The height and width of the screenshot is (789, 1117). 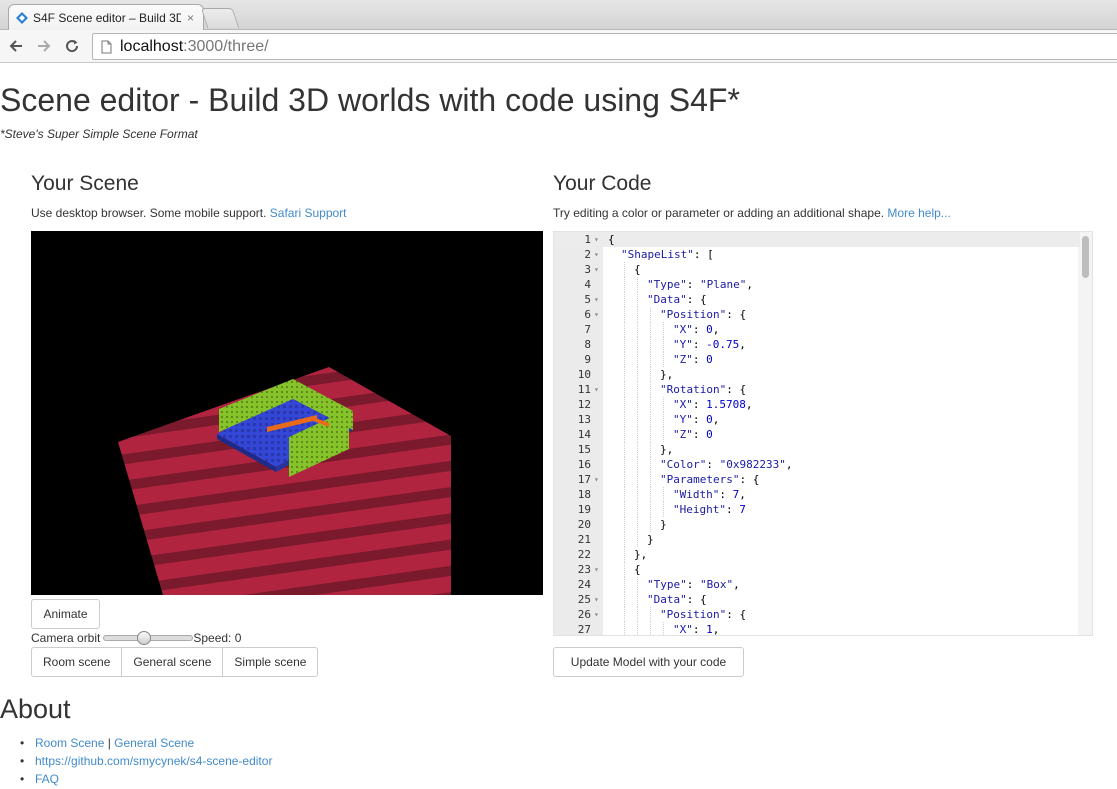 I want to click on general-scene-button: General scene, so click(x=172, y=662).